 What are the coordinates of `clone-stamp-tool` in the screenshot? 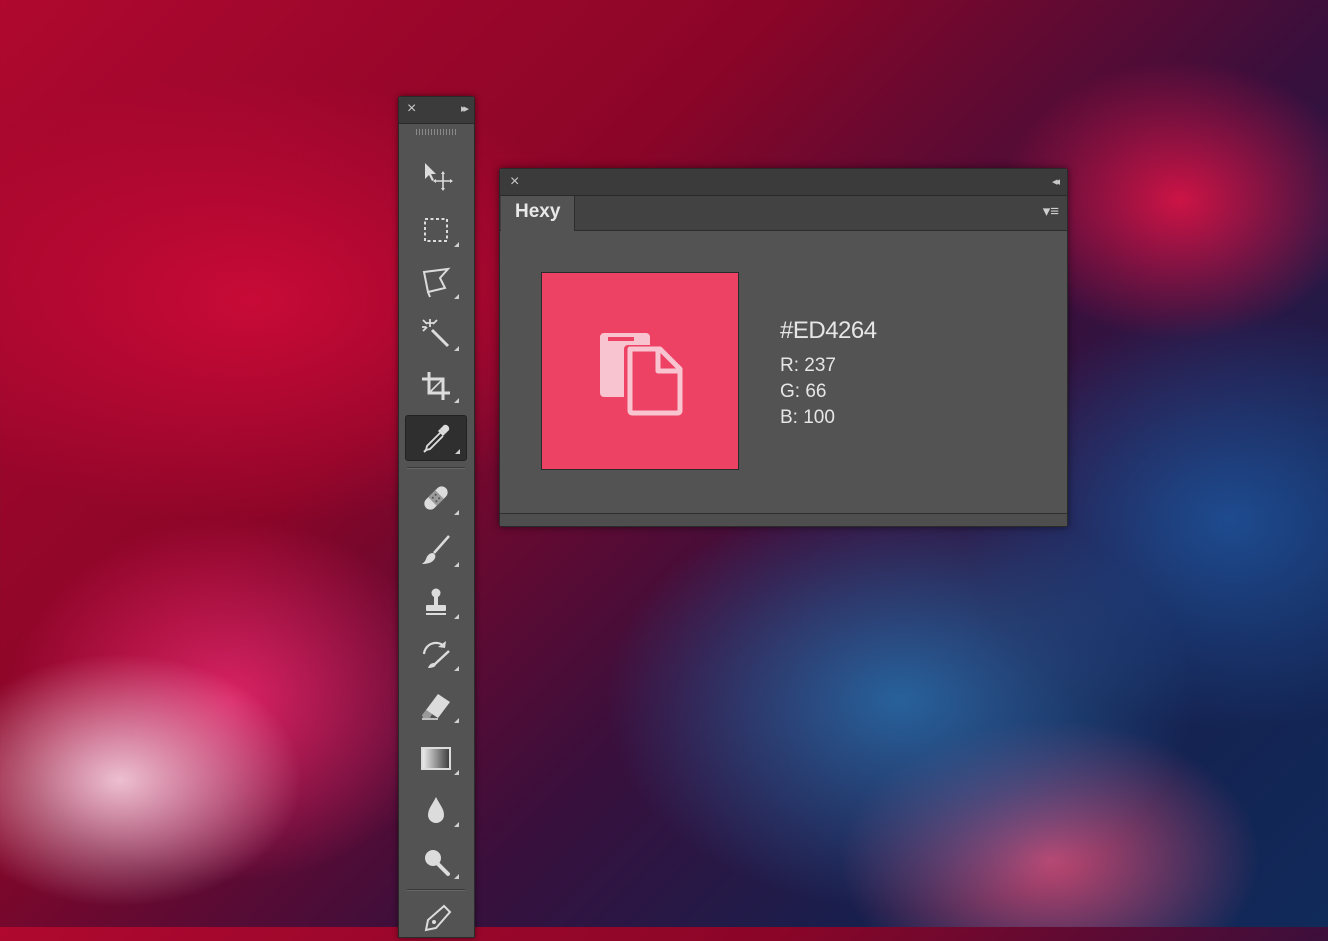 It's located at (436, 602).